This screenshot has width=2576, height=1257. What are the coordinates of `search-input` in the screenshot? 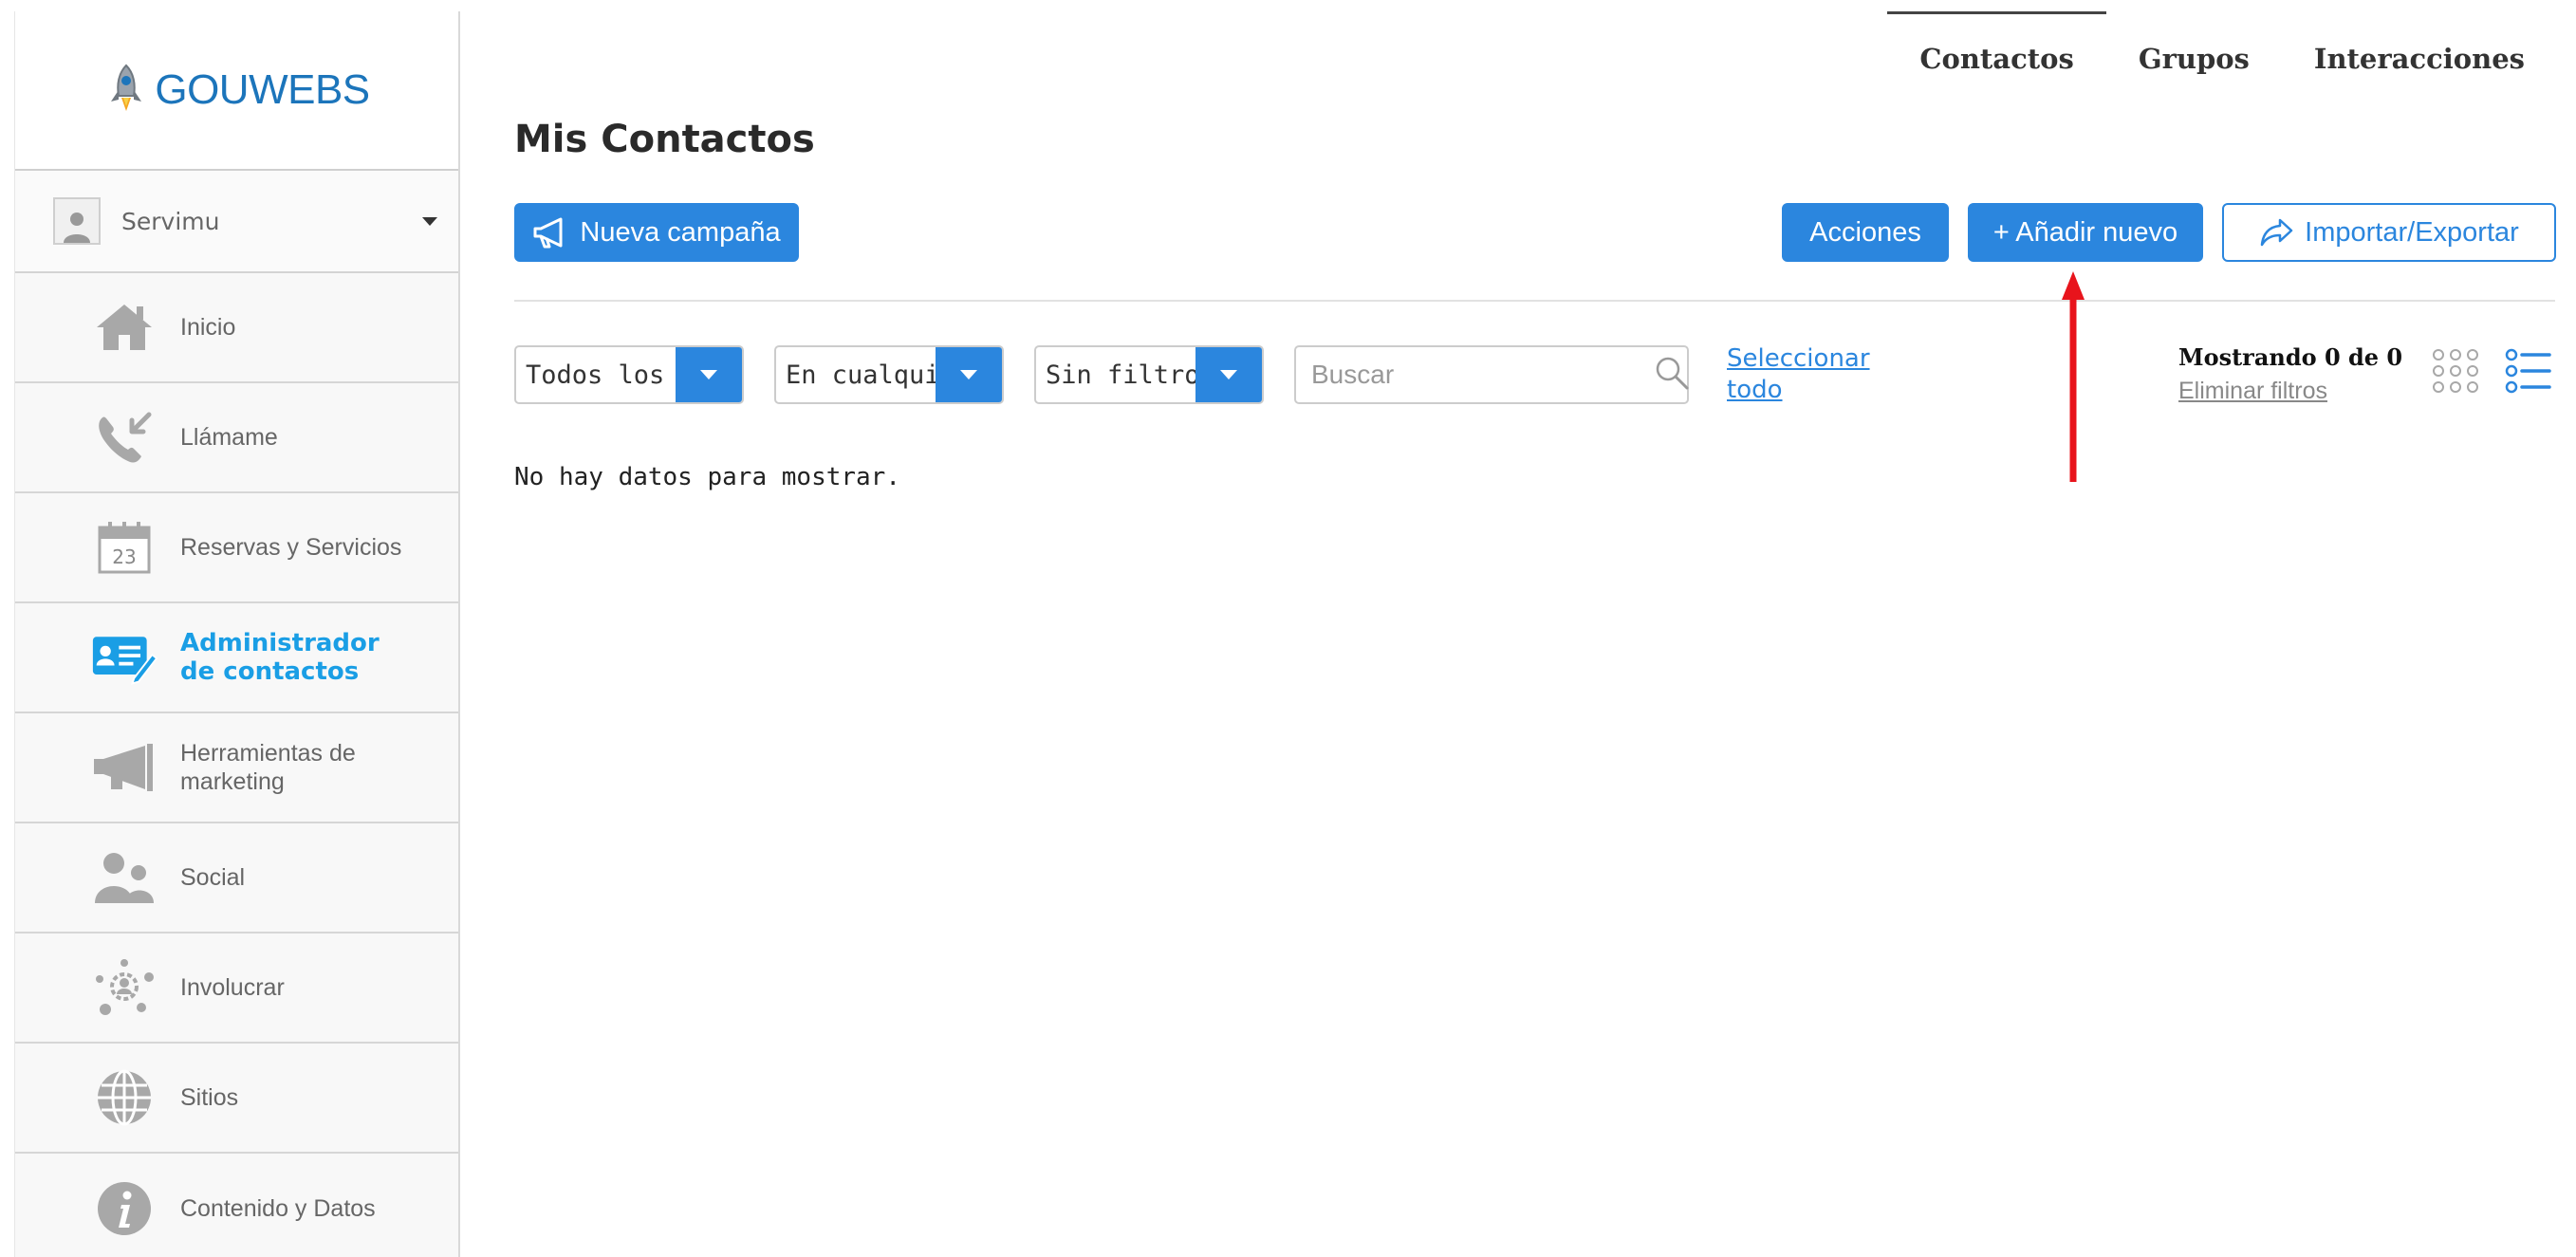 It's located at (1482, 375).